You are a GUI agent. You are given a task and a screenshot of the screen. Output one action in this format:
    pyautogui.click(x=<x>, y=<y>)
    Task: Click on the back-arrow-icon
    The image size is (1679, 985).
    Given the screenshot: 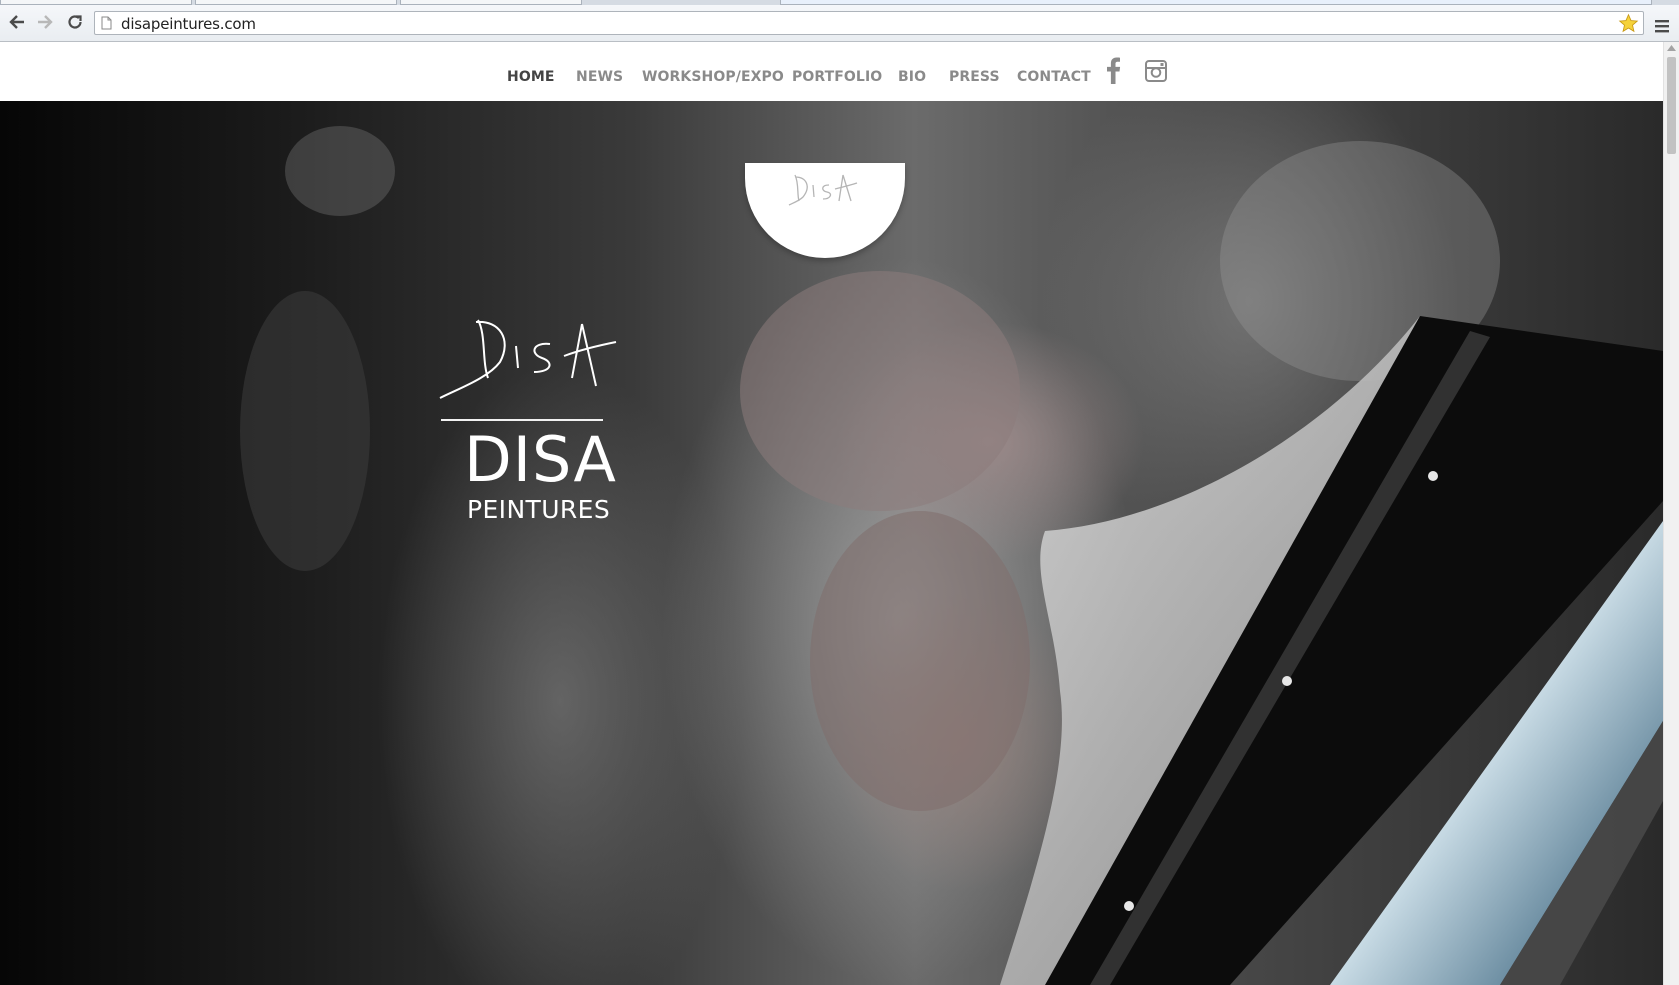 What is the action you would take?
    pyautogui.click(x=16, y=22)
    